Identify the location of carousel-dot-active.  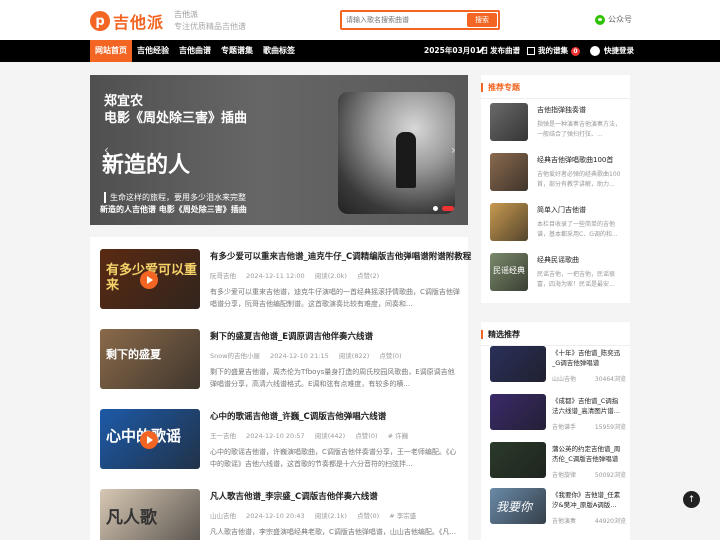
(448, 208).